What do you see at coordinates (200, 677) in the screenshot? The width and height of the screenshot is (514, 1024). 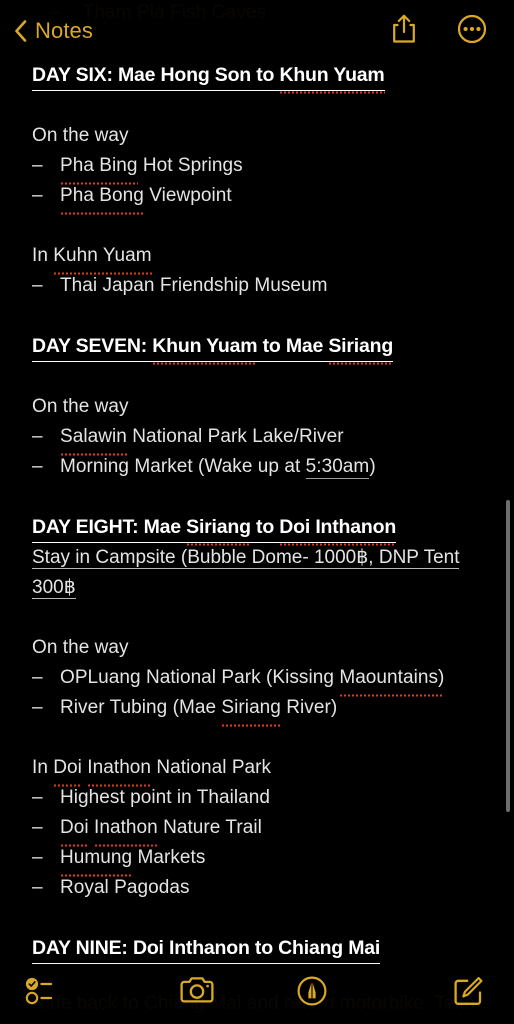 I see `list-item-pre: OPLuang National Park (Kissing` at bounding box center [200, 677].